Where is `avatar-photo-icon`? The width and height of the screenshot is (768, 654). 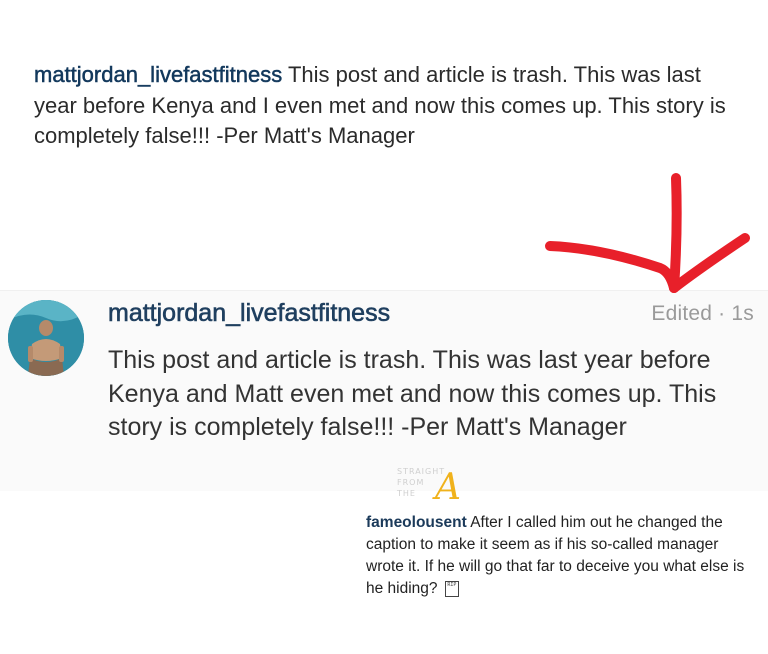 avatar-photo-icon is located at coordinates (46, 338).